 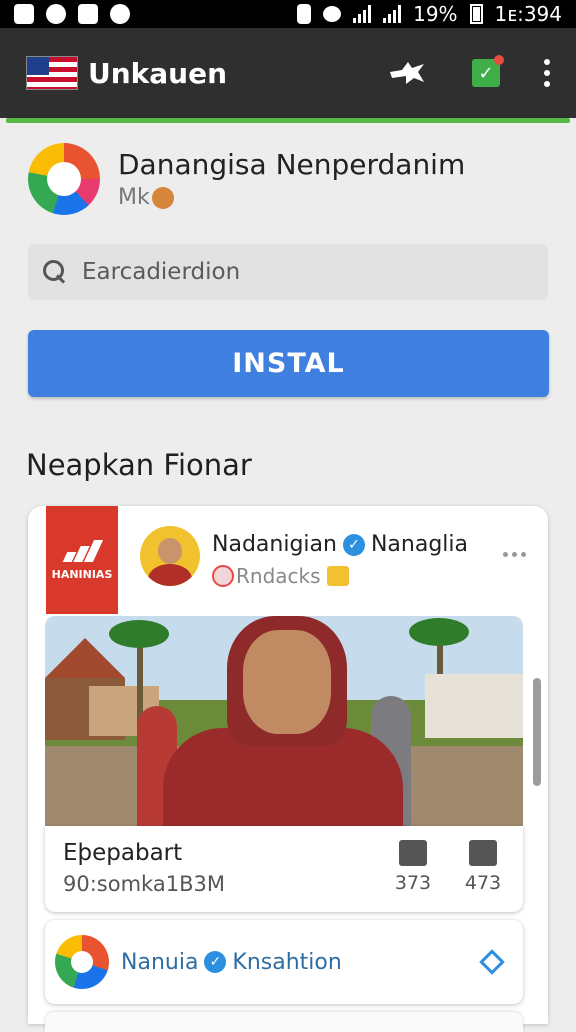 What do you see at coordinates (139, 465) in the screenshot?
I see `section-title: Neapkan Fionar` at bounding box center [139, 465].